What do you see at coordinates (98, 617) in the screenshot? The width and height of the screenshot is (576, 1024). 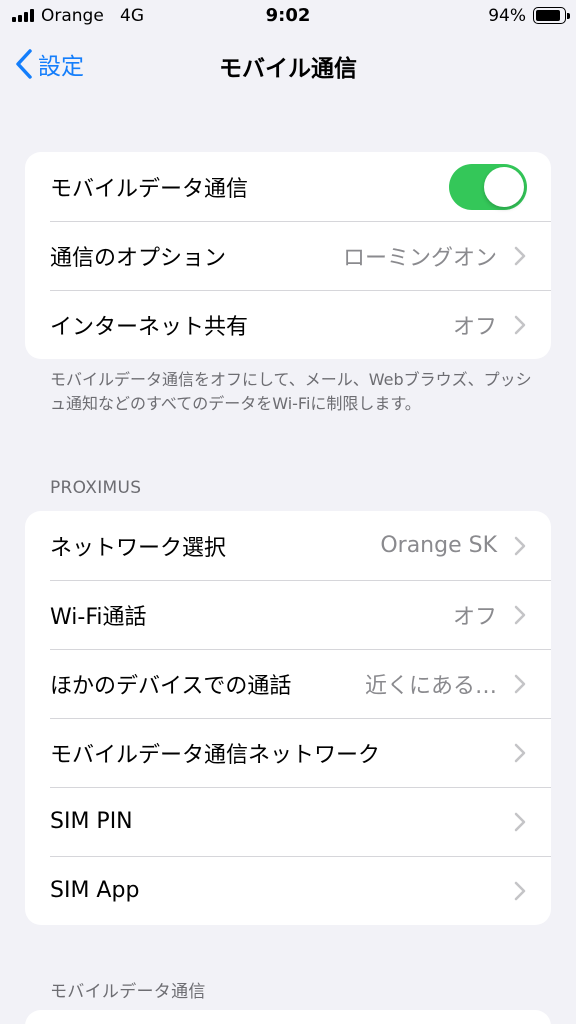 I see `row-label: Wi-Fi通話` at bounding box center [98, 617].